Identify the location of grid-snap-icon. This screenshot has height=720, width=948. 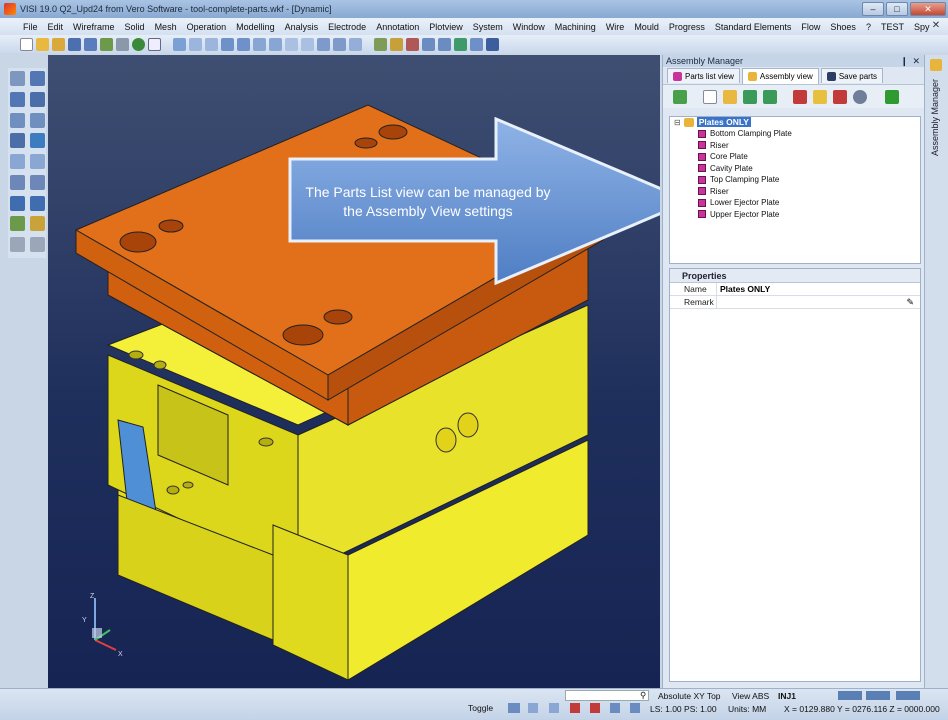
(554, 708).